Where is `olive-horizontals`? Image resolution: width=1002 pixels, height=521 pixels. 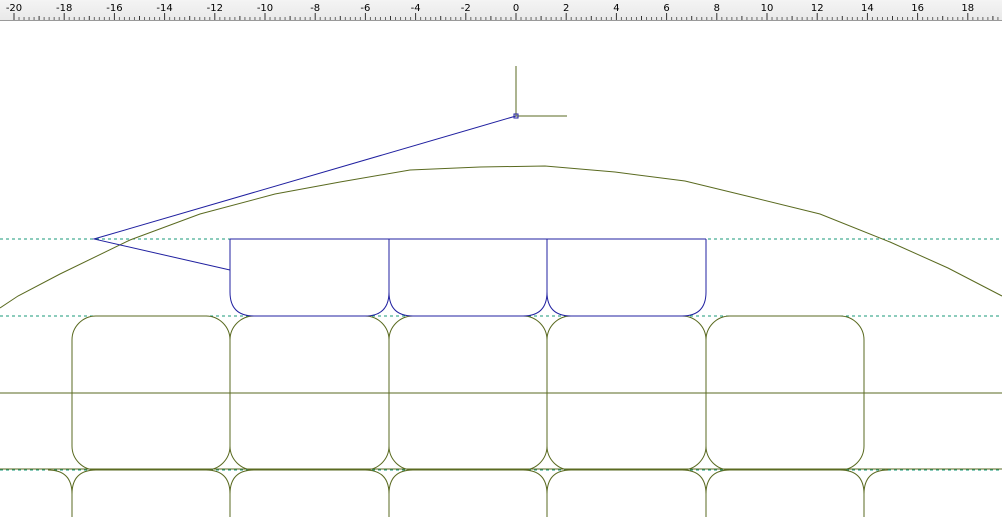 olive-horizontals is located at coordinates (501, 431).